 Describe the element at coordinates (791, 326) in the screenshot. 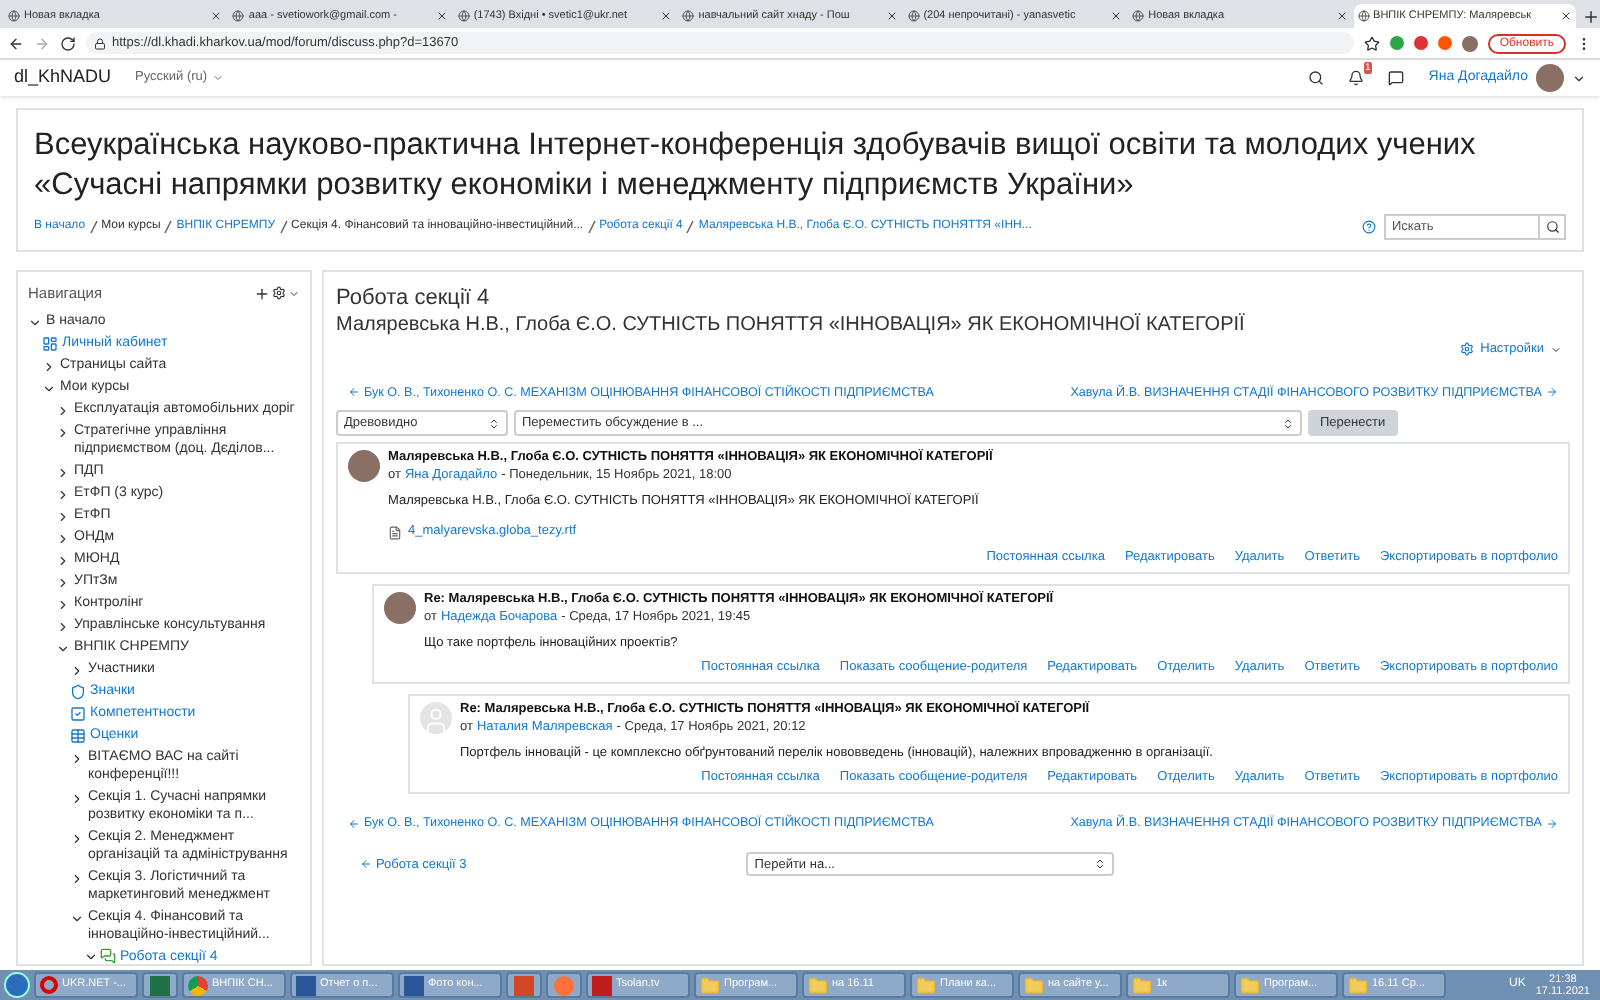

I see `discussion-title: Маляревська Н.В., Глоба Є.О. СУТНІСТЬ ПОНЯТТЯ «ІННОВАЦІЯ» ЯК ЕКОНОМІЧНОЇ КАТЕГОРІЇ` at that location.